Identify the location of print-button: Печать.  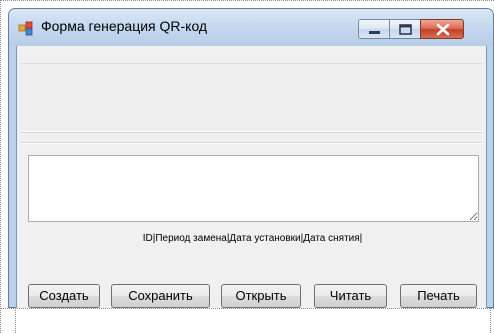
(438, 296).